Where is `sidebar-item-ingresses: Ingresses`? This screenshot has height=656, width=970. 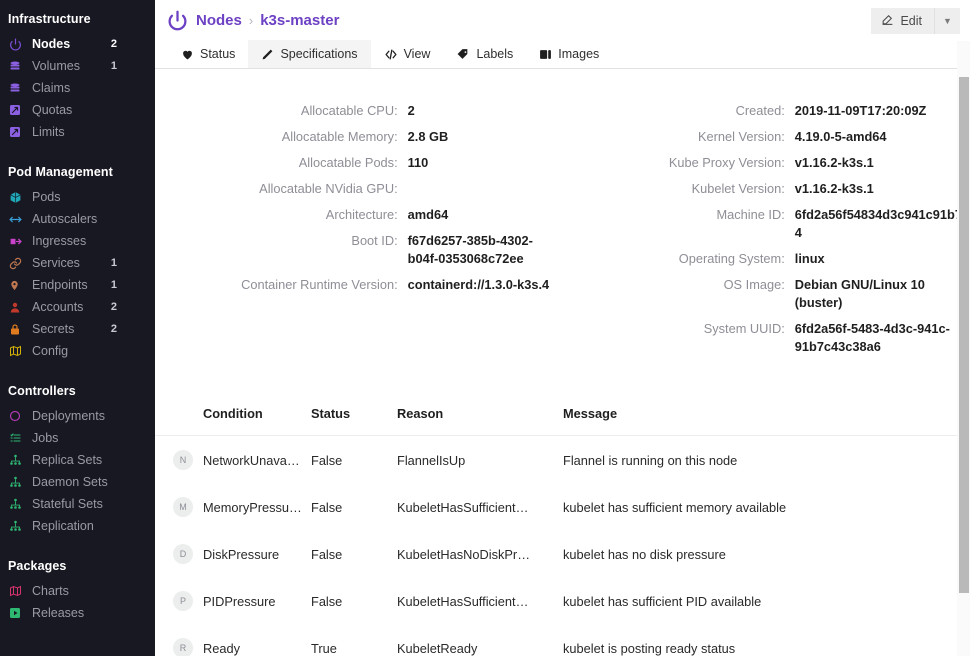
sidebar-item-ingresses: Ingresses is located at coordinates (77, 241).